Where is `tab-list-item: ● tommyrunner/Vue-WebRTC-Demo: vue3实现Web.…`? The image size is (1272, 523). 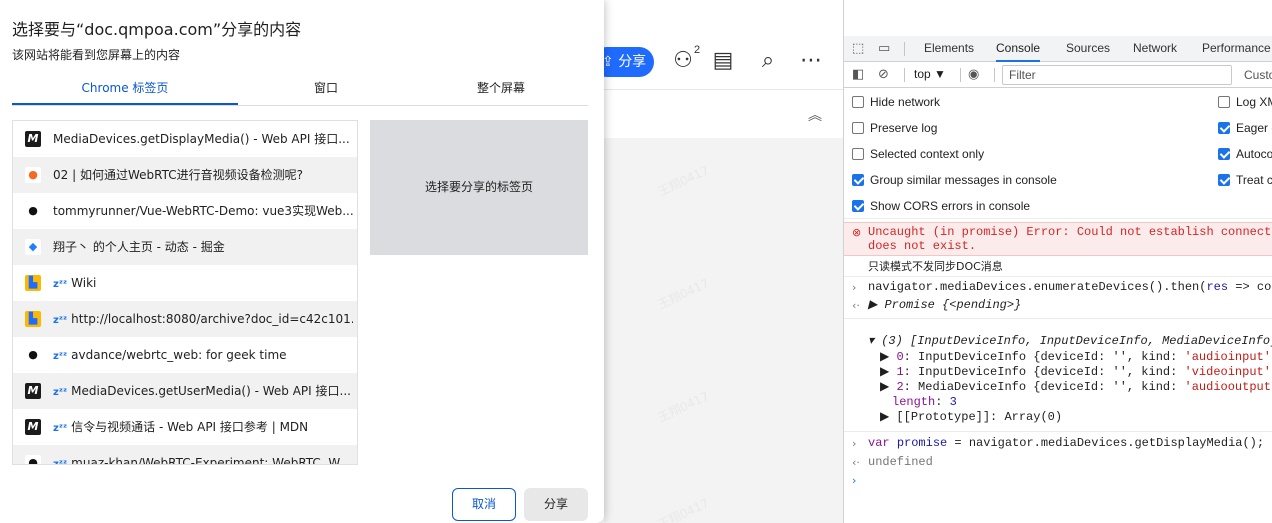 tab-list-item: ● tommyrunner/Vue-WebRTC-Demo: vue3实现Web.… is located at coordinates (185, 211).